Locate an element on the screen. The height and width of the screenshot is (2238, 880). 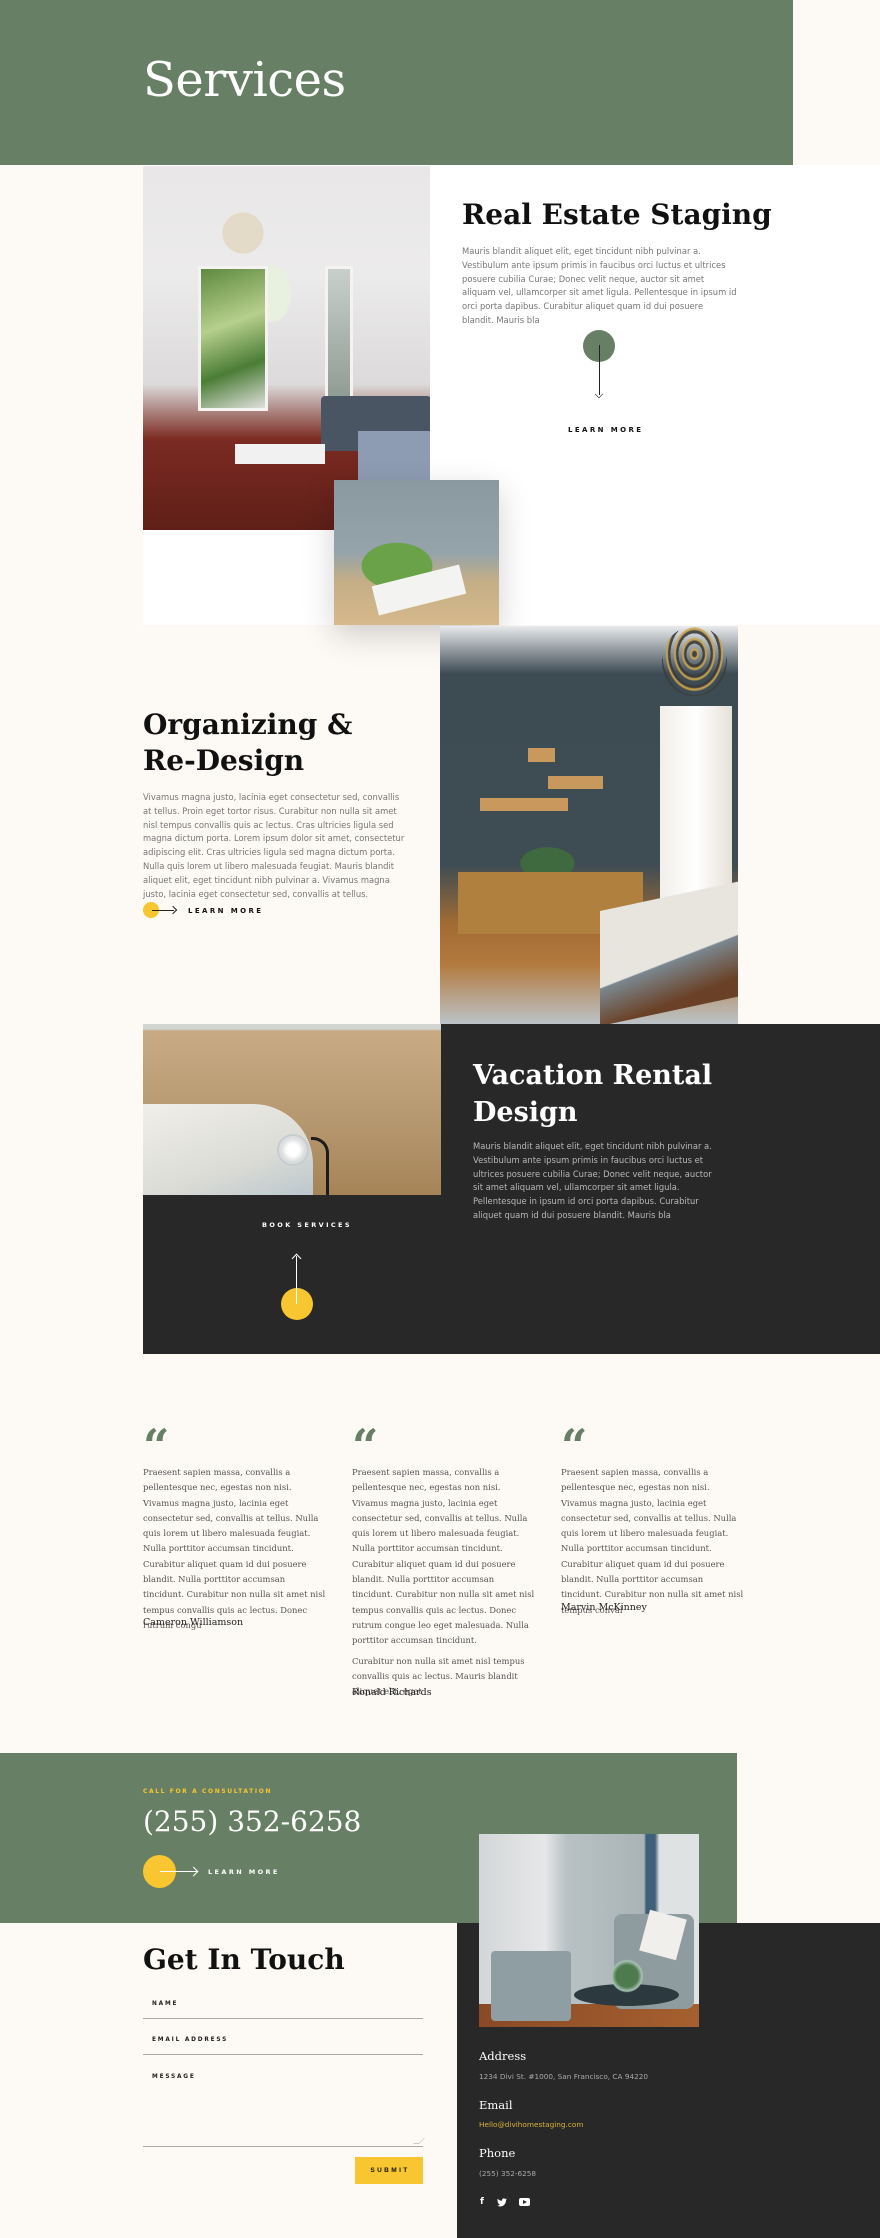
arrow-up-icon is located at coordinates (297, 1304).